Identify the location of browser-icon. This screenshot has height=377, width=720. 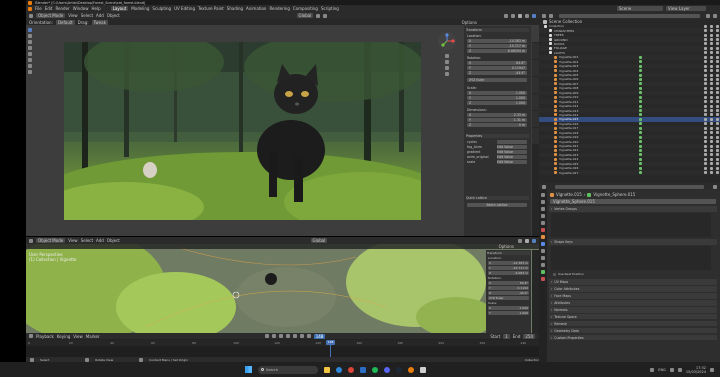
(339, 369).